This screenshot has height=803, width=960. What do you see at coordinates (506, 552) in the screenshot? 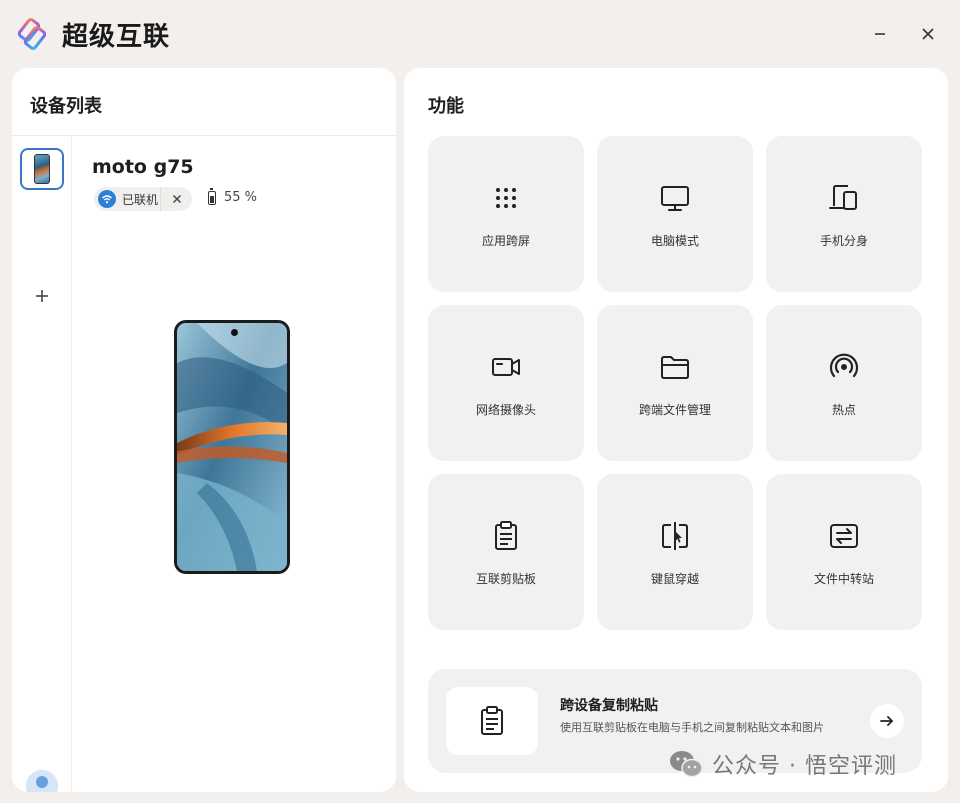
I see `tile-connected-clipboard: 互联剪贴板` at bounding box center [506, 552].